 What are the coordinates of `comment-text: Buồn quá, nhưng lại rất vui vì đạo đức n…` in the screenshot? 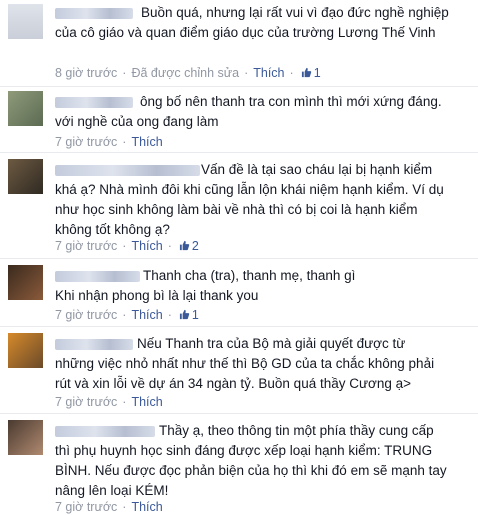 It's located at (252, 22).